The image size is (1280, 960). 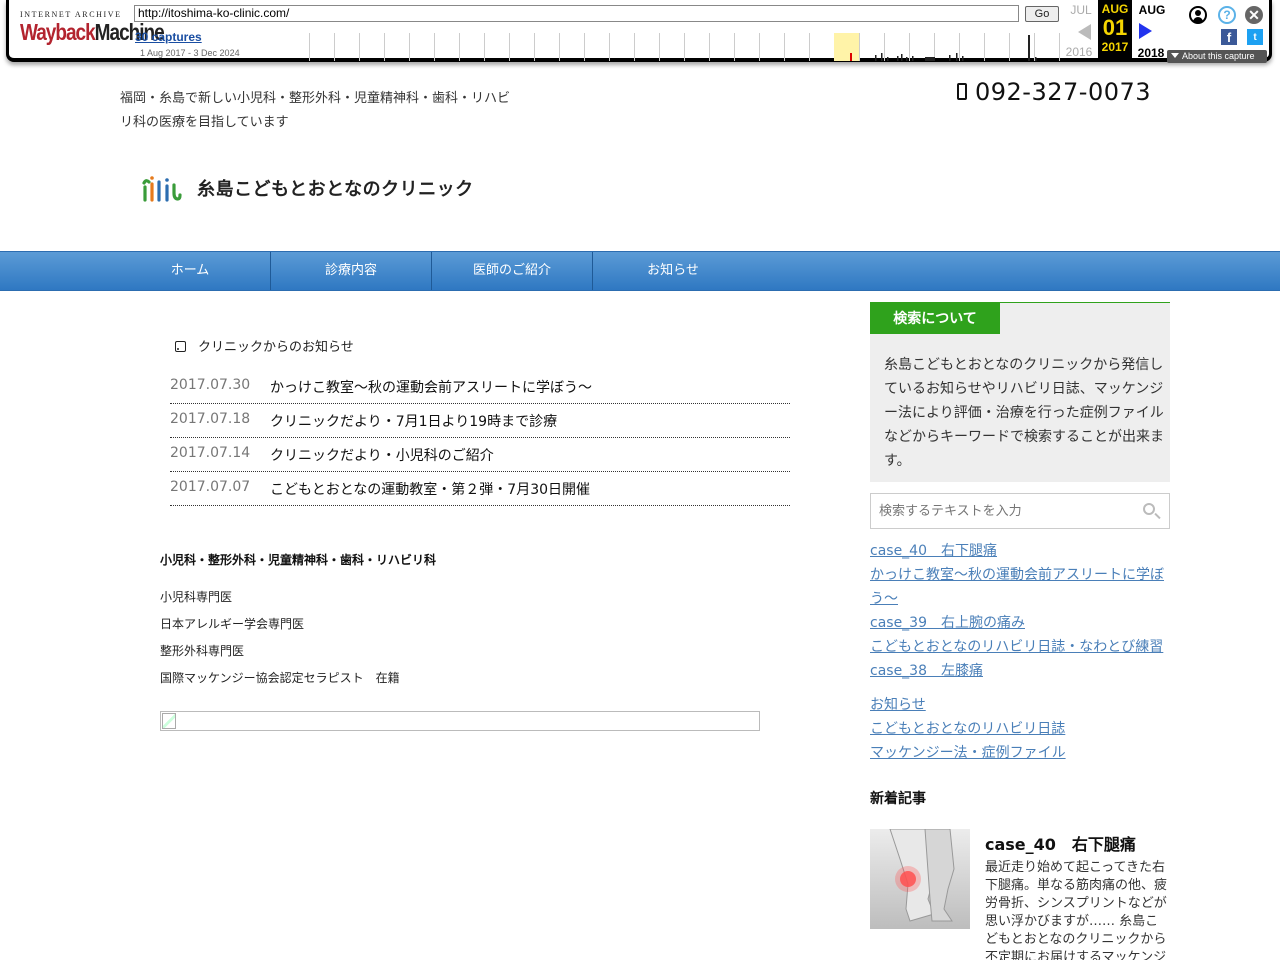 What do you see at coordinates (1115, 27) in the screenshot?
I see `wayback-current-day: 01` at bounding box center [1115, 27].